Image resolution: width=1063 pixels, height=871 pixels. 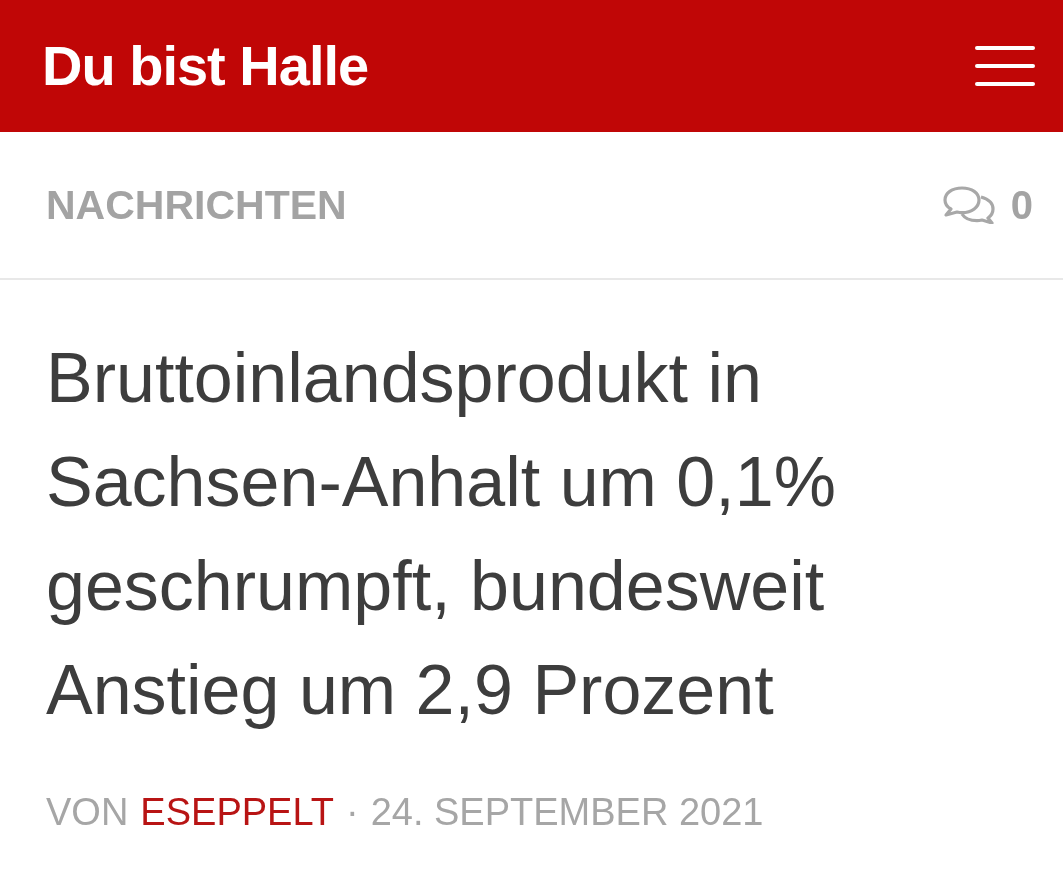 I want to click on comment-count: 0, so click(x=1021, y=205).